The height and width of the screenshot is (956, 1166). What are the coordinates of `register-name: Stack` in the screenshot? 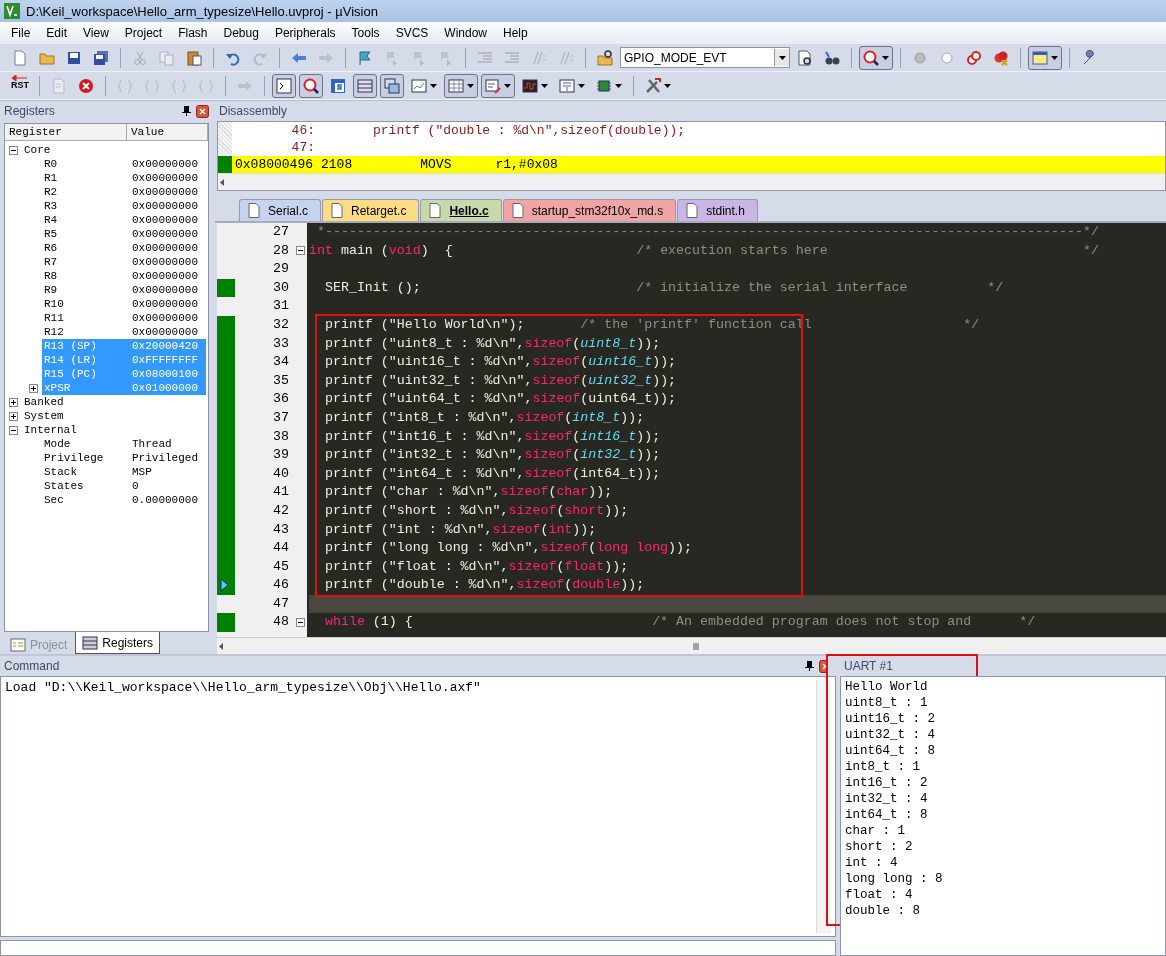 It's located at (60, 472).